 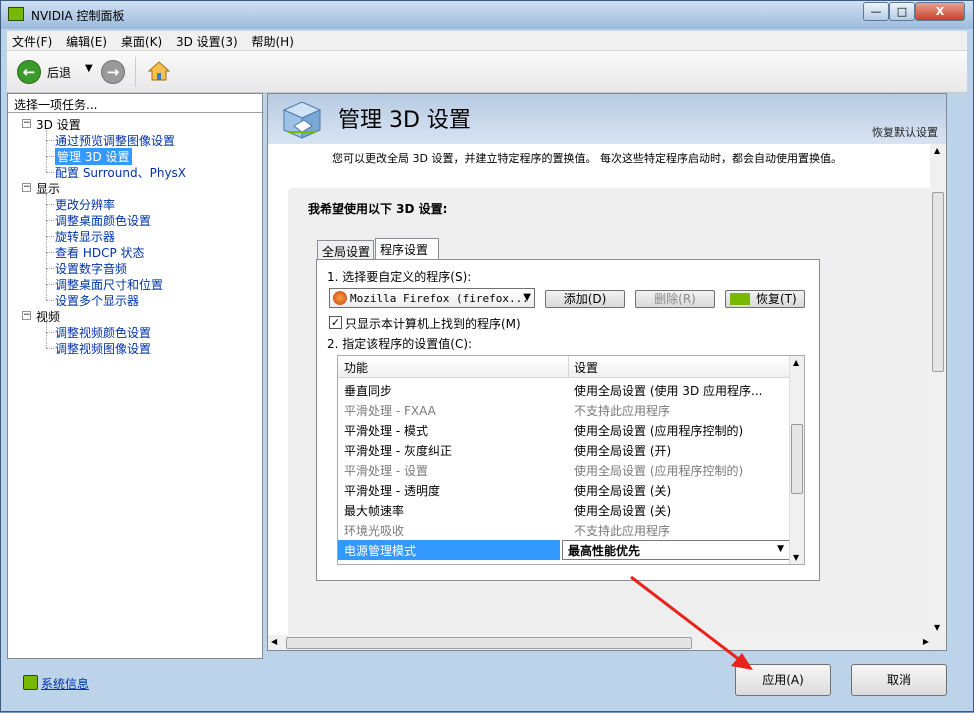 I want to click on tree-item: 调整视频图像设置, so click(x=103, y=348).